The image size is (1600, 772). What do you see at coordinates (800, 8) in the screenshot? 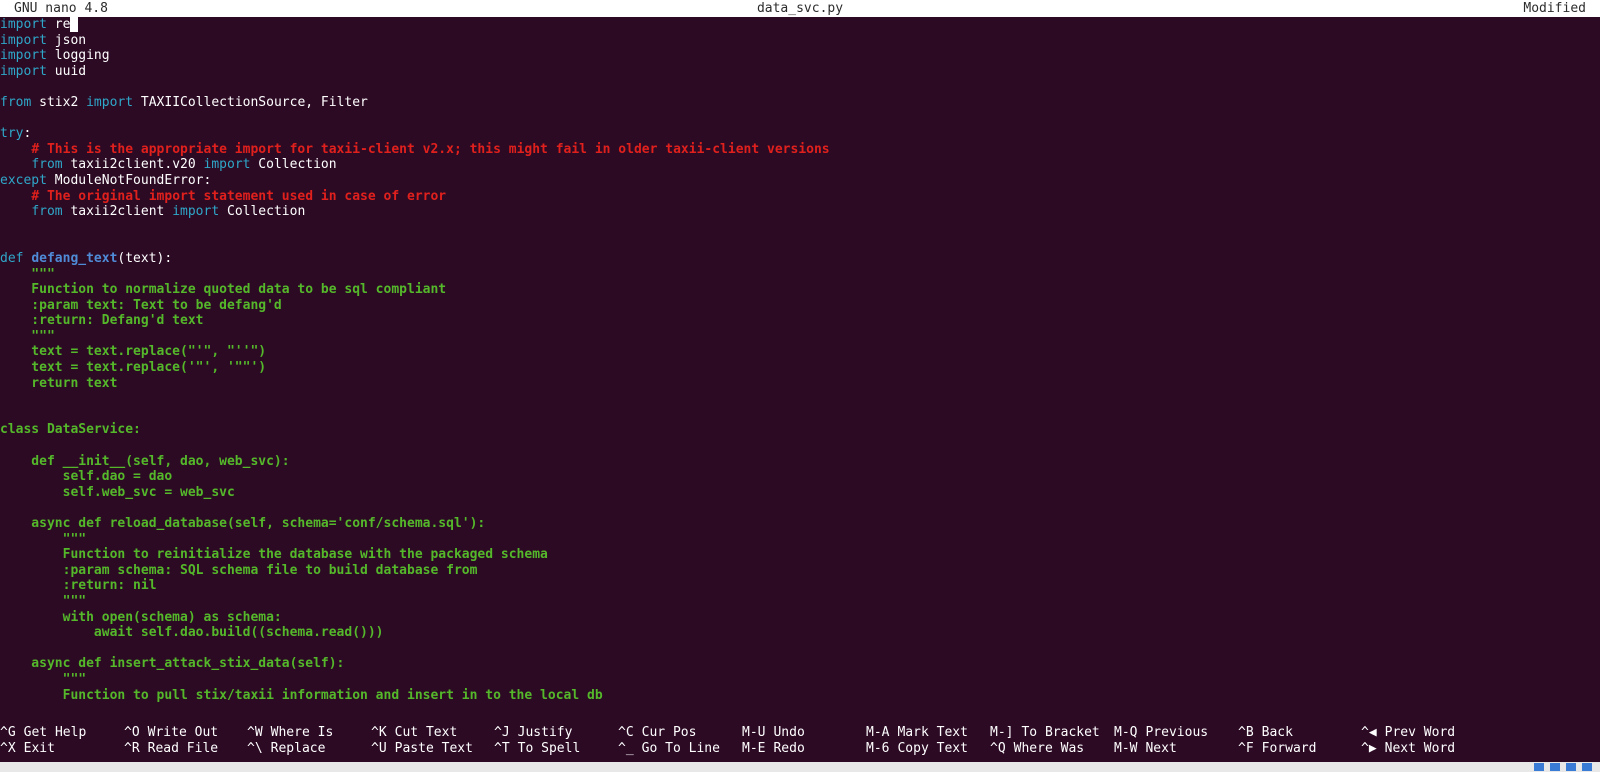
I see `file-name-label: data_svc.py` at bounding box center [800, 8].